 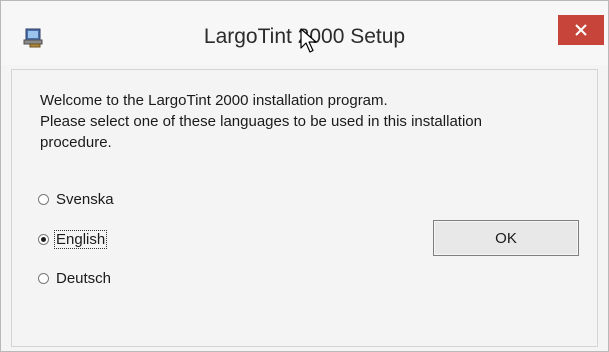 What do you see at coordinates (85, 199) in the screenshot?
I see `radio-label-svenska: Svenska` at bounding box center [85, 199].